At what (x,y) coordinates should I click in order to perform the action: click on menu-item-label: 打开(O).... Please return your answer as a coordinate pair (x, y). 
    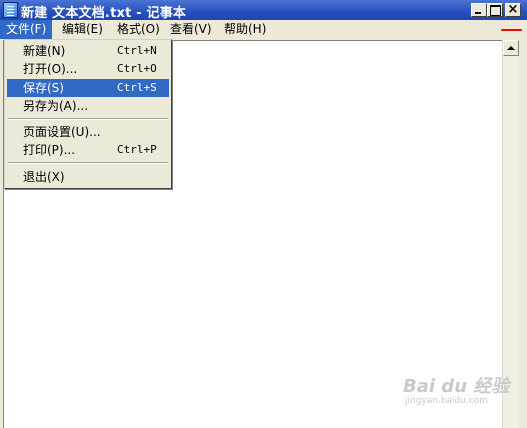
    Looking at the image, I should click on (50, 69).